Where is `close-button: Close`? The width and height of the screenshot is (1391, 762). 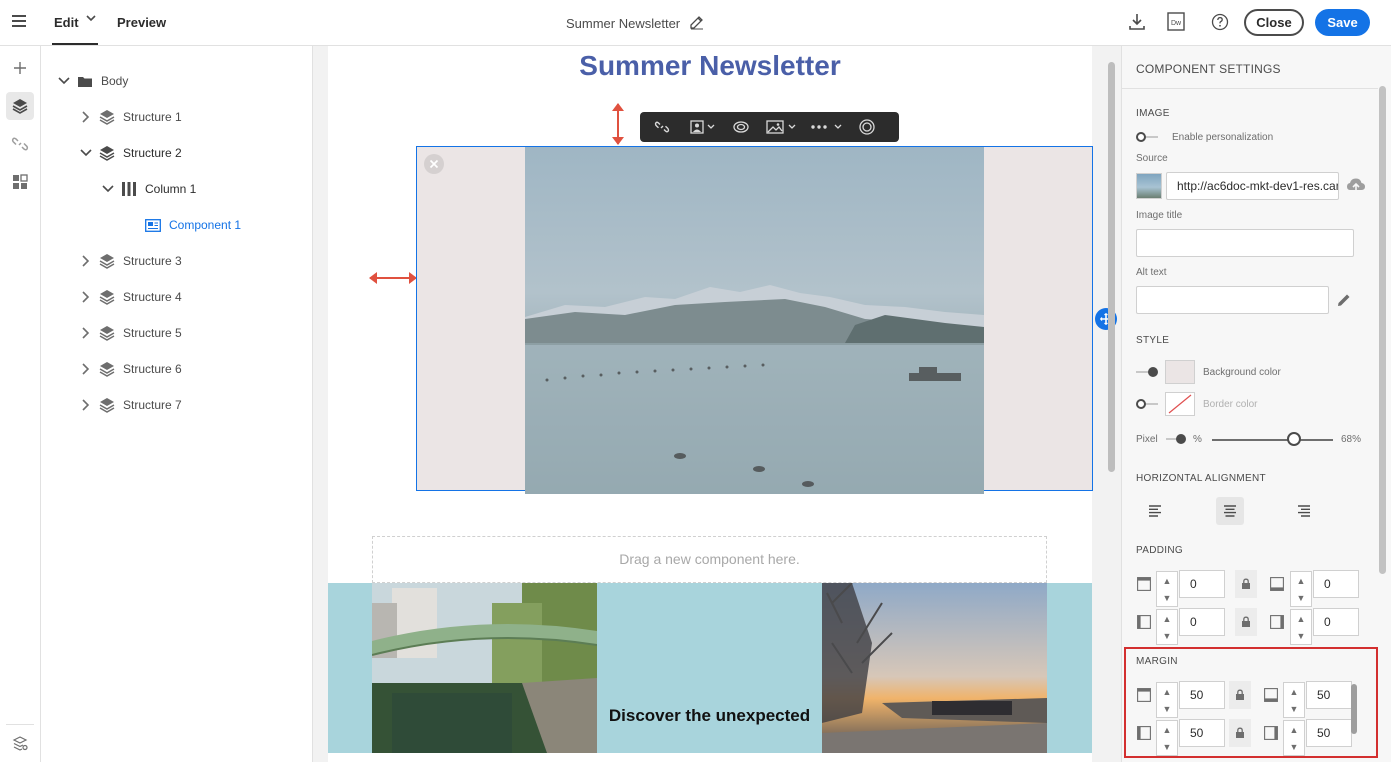
close-button: Close is located at coordinates (1274, 22).